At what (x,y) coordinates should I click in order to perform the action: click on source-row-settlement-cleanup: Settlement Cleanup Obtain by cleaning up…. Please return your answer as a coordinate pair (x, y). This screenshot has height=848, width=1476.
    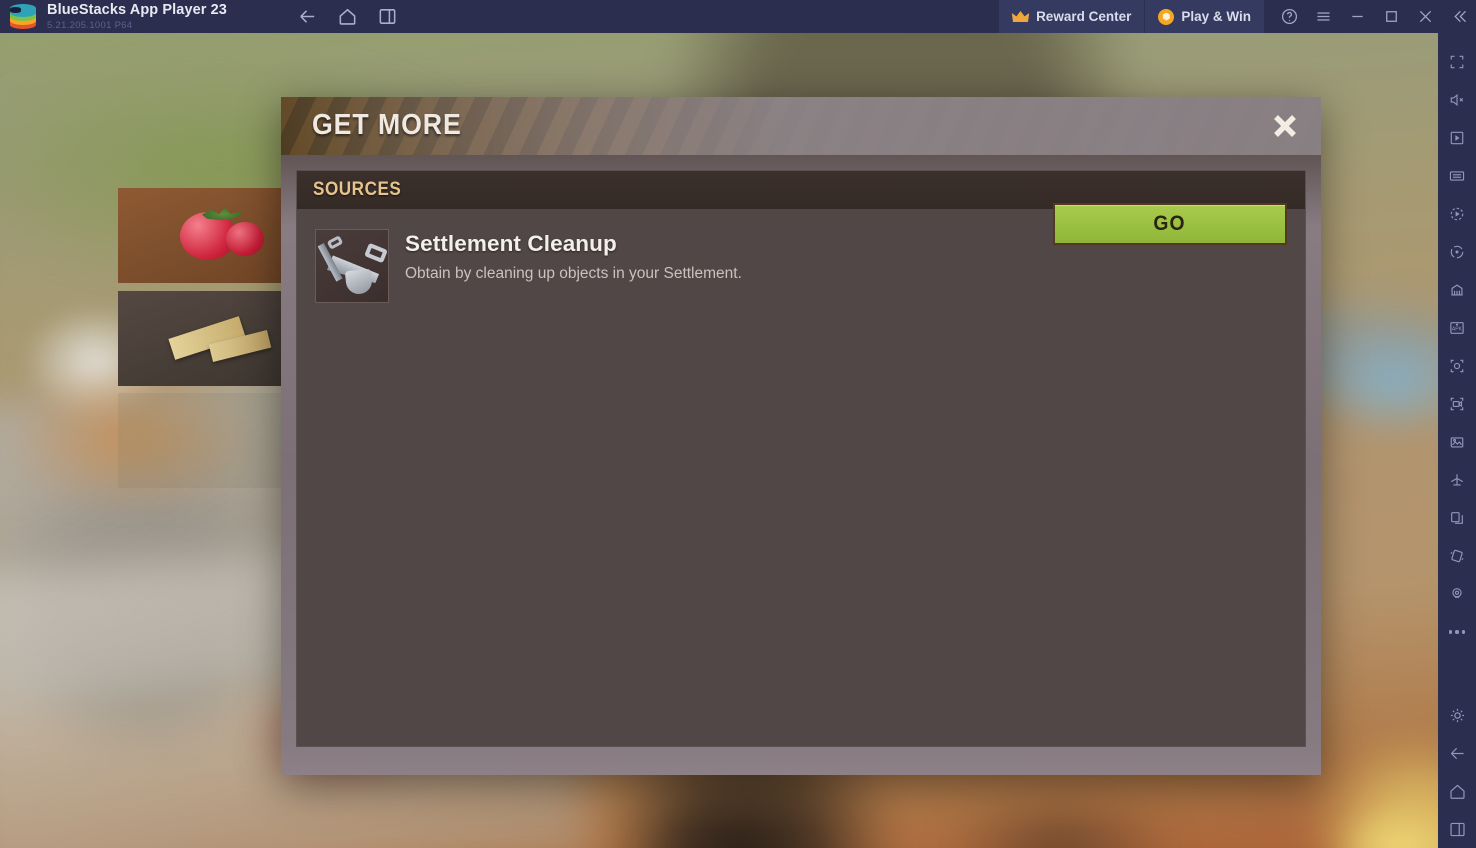
    Looking at the image, I should click on (801, 253).